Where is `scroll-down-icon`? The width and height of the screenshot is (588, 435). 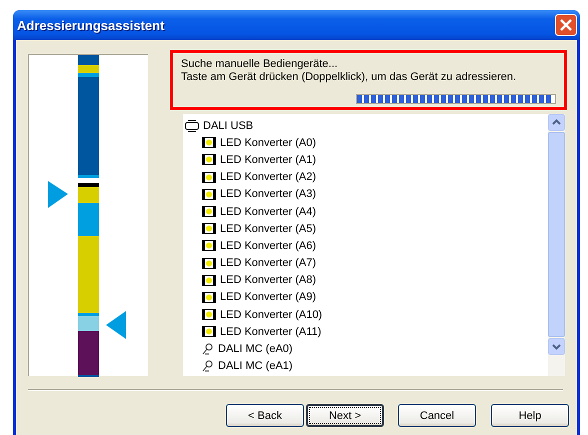
scroll-down-icon is located at coordinates (556, 346).